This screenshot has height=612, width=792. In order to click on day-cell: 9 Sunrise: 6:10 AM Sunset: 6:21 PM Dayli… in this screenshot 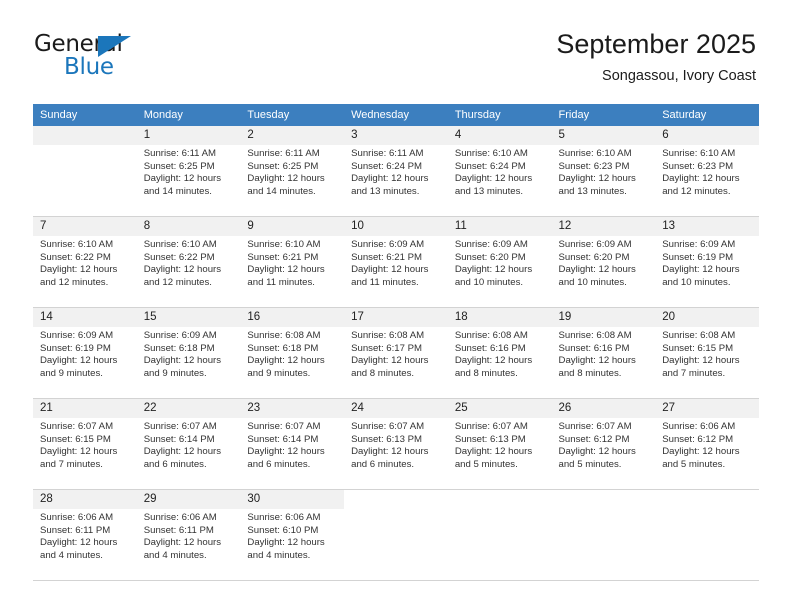, I will do `click(292, 262)`.